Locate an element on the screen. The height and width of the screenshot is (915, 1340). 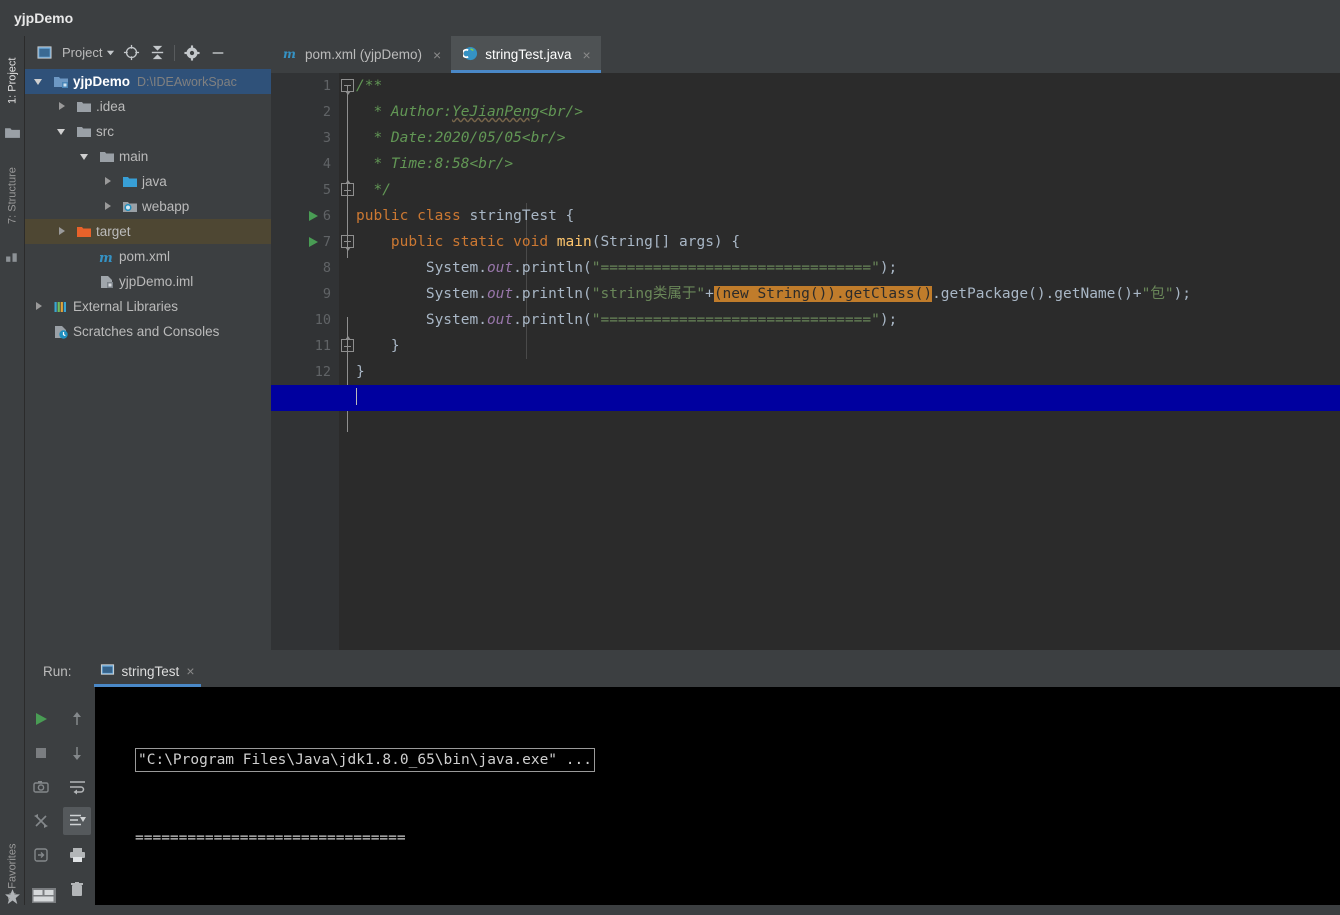
code-token: "string类属于" is located at coordinates (648, 294).